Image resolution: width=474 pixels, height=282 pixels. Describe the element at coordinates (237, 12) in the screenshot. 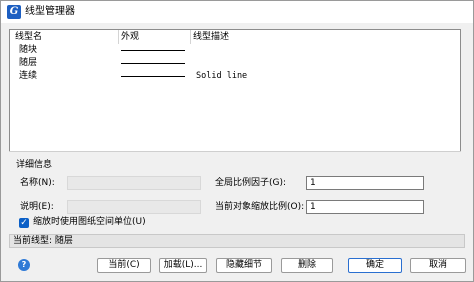

I see `title-bar: G 线型管理器` at that location.